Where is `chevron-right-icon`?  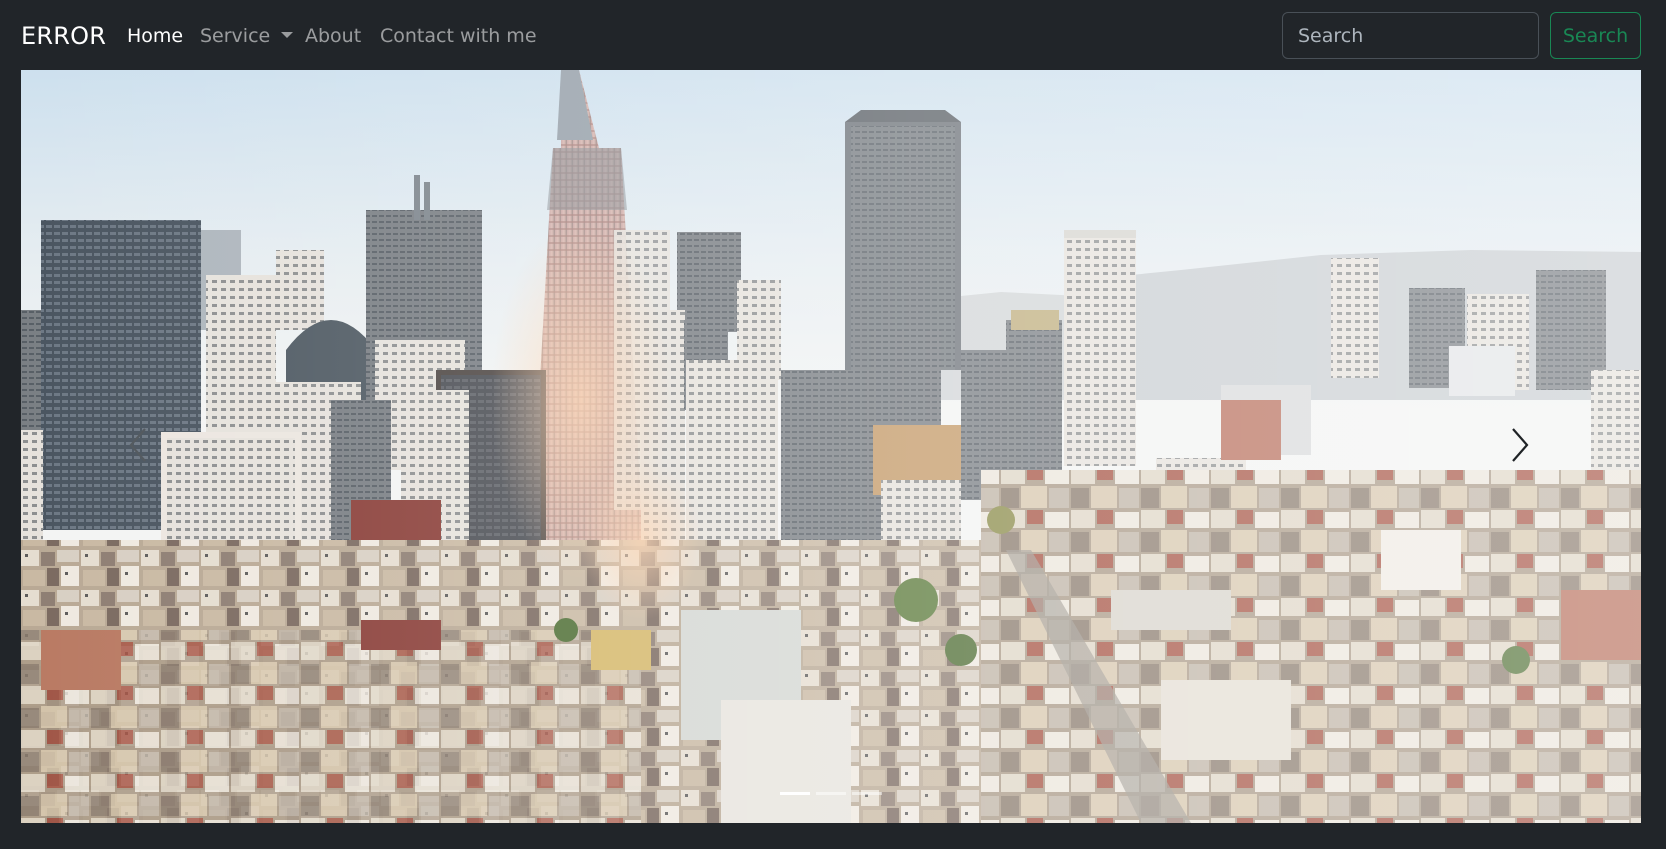
chevron-right-icon is located at coordinates (1520, 445).